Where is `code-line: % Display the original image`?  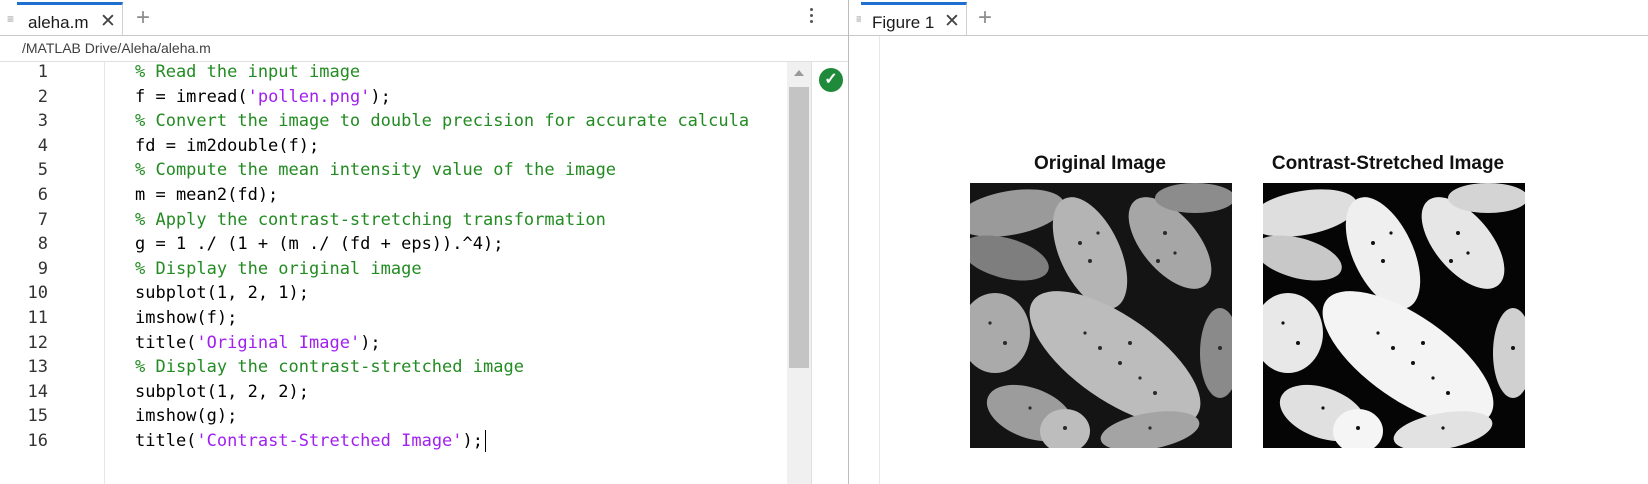 code-line: % Display the original image is located at coordinates (278, 269).